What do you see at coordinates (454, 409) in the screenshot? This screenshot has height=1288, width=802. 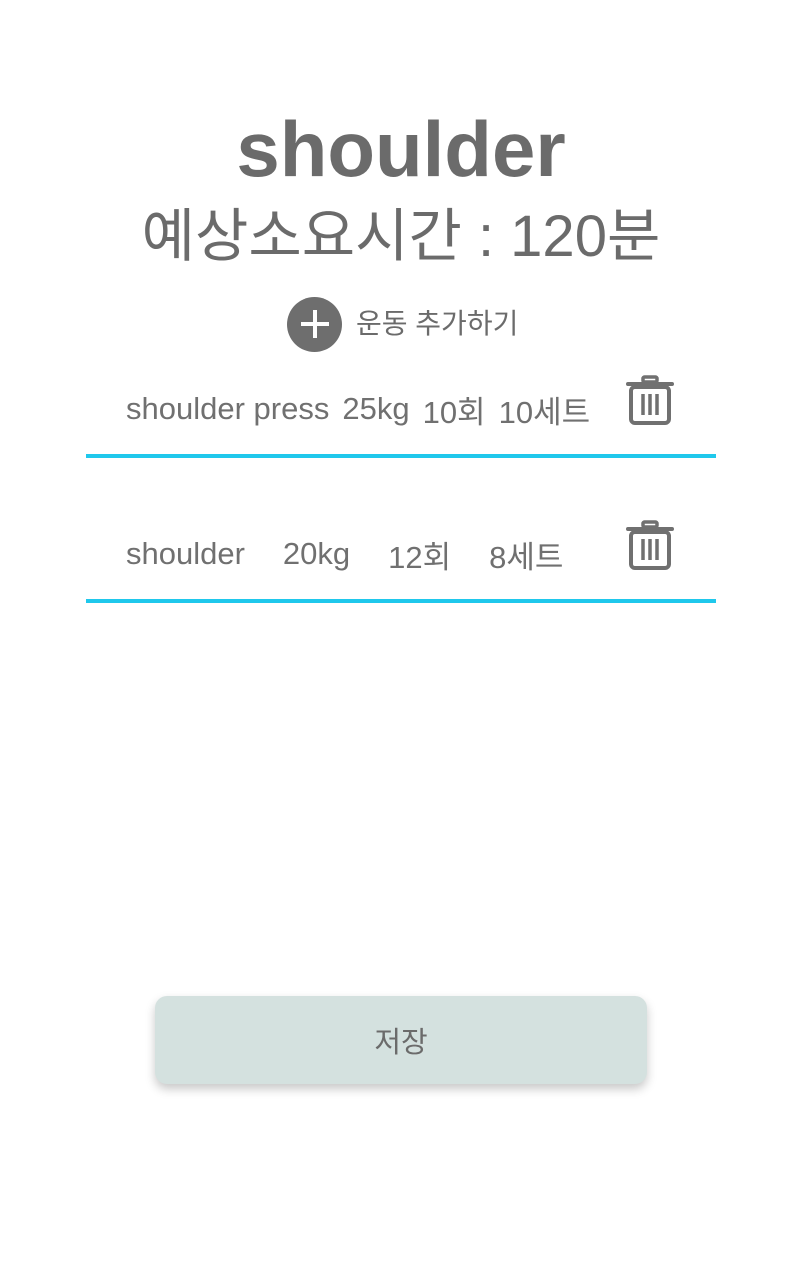 I see `exercise-reps: 10회` at bounding box center [454, 409].